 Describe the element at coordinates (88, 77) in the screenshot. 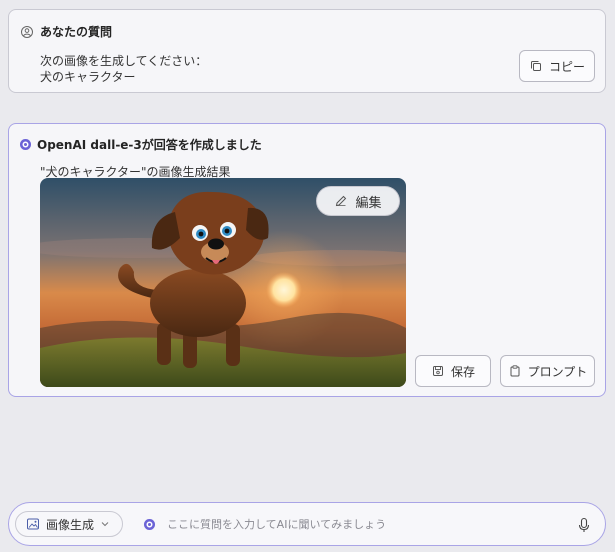

I see `question-line-2: 犬のキャラクター` at that location.